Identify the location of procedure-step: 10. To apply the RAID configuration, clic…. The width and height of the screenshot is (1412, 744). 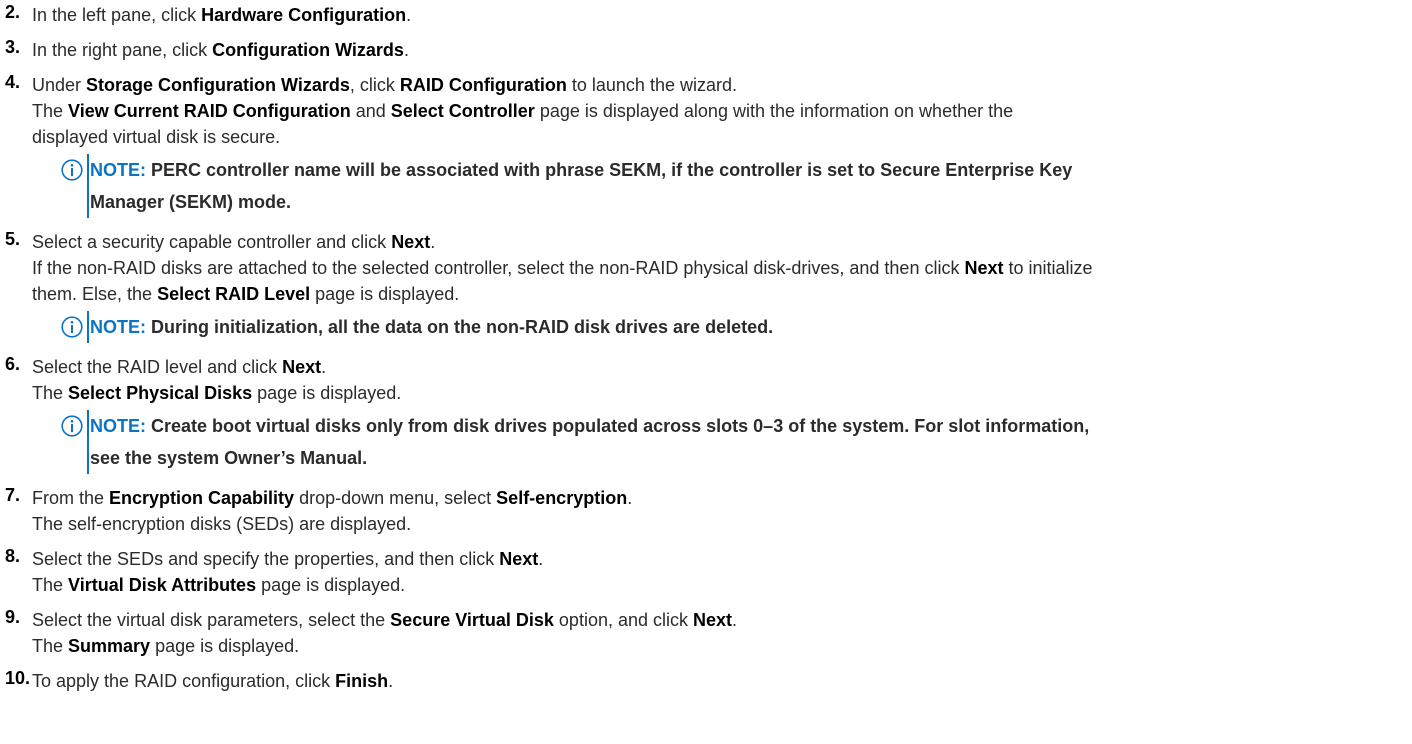
(706, 681).